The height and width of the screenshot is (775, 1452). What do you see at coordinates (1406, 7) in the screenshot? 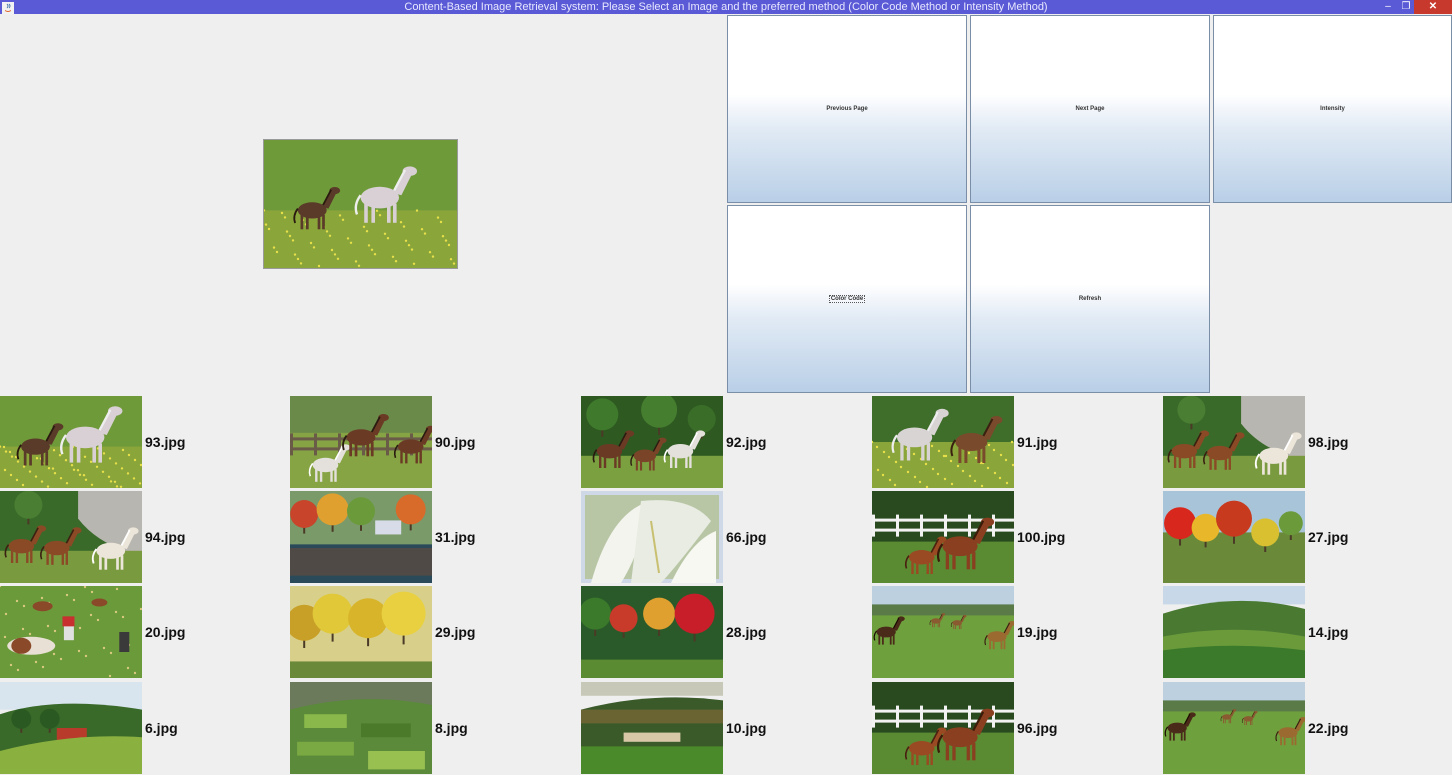
I see `maximize-button: ❐` at bounding box center [1406, 7].